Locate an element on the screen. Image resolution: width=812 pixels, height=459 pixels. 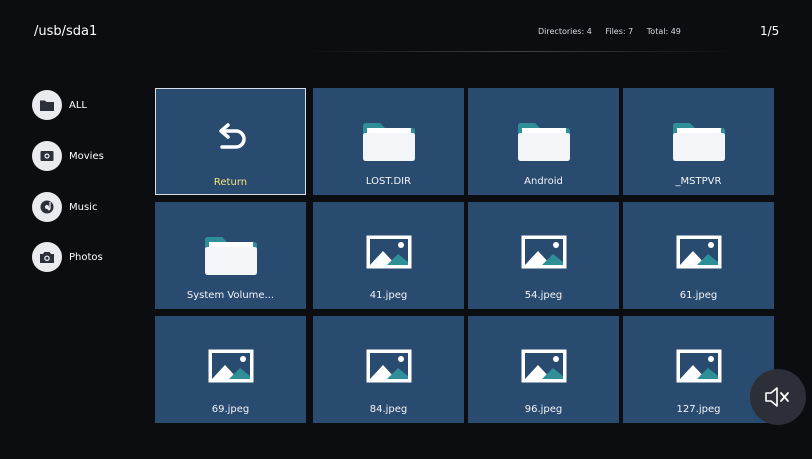
return-tile: Return is located at coordinates (230, 141).